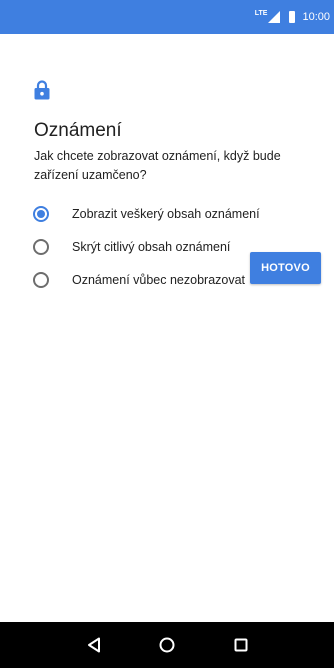 The image size is (334, 668). I want to click on back-icon, so click(94, 645).